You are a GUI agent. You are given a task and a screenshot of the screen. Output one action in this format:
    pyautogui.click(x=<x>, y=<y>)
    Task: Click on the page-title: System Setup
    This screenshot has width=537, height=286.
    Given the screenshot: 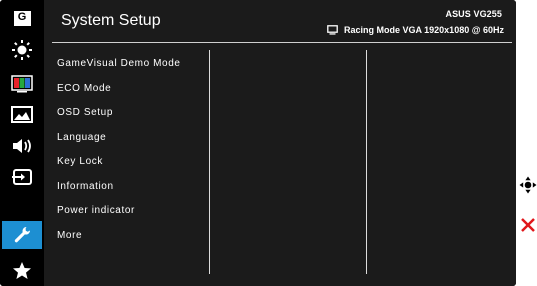 What is the action you would take?
    pyautogui.click(x=111, y=20)
    